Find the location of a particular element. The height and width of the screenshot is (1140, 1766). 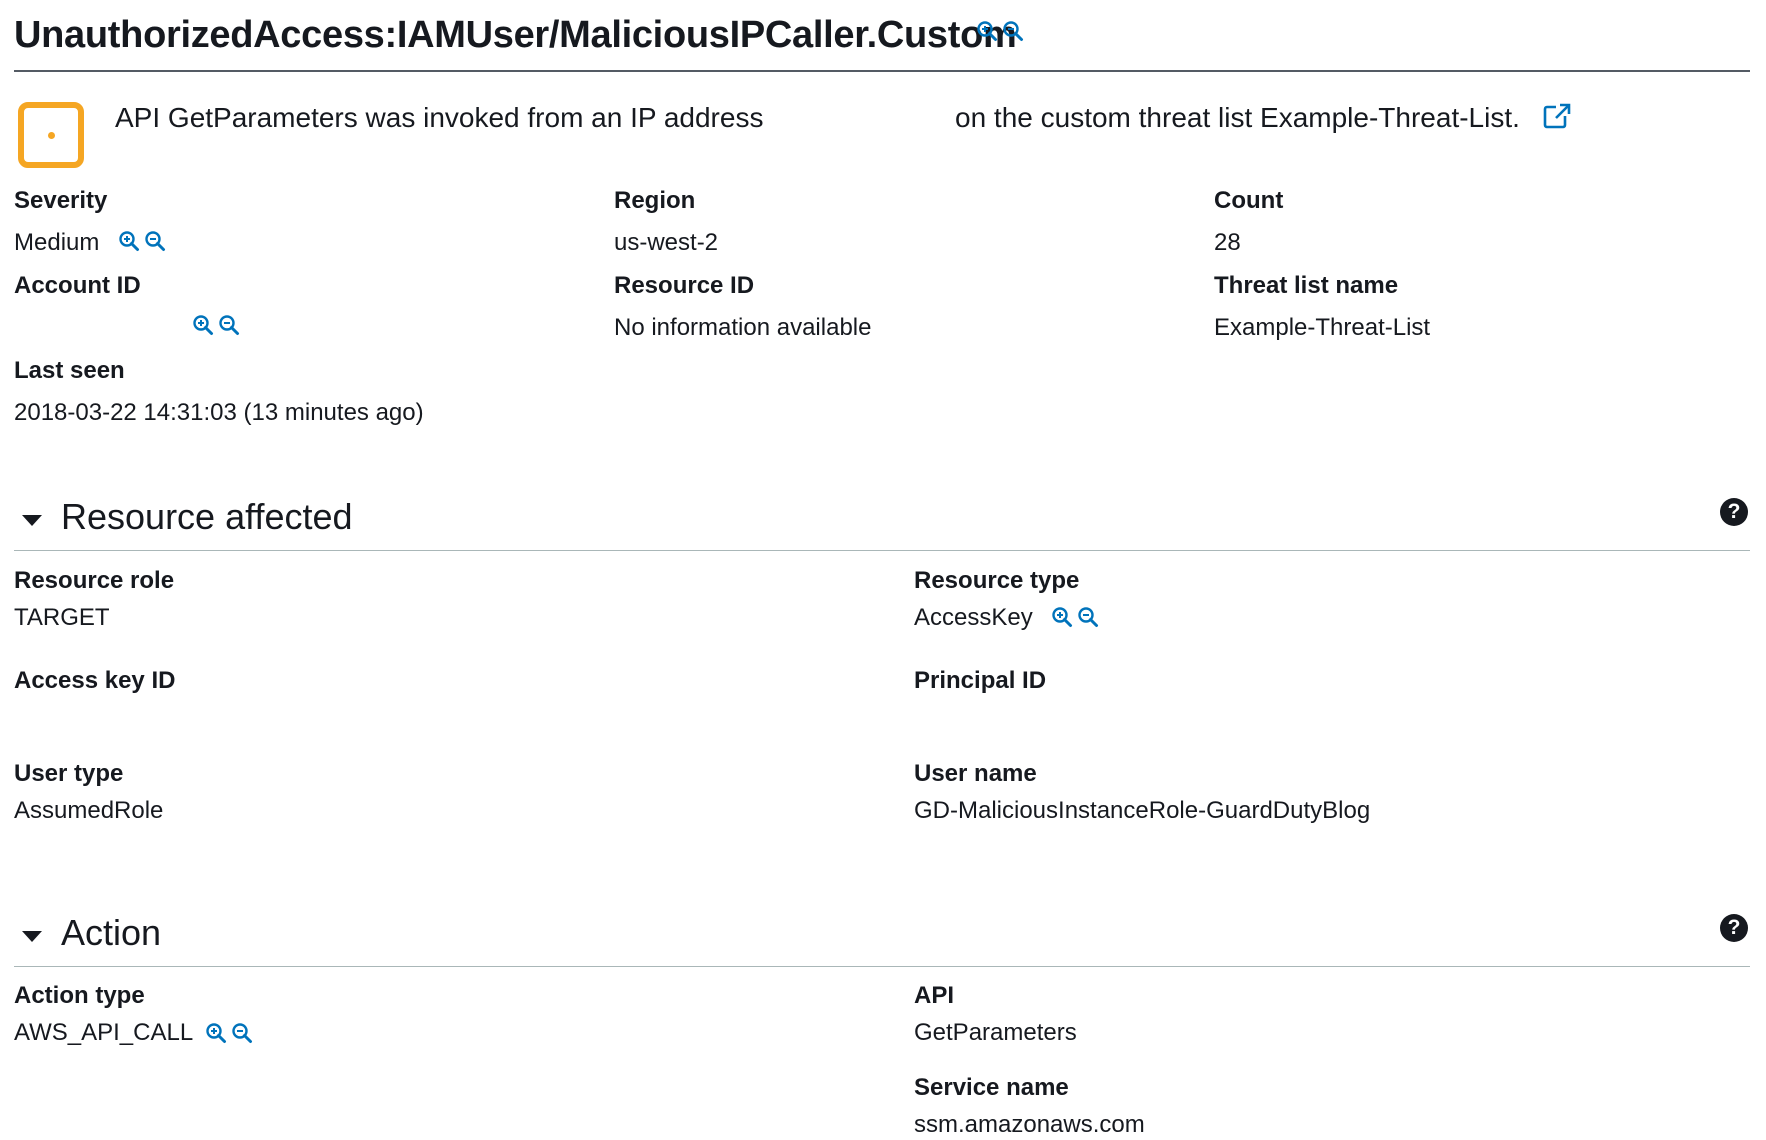

title-filter-controls is located at coordinates (1000, 31).